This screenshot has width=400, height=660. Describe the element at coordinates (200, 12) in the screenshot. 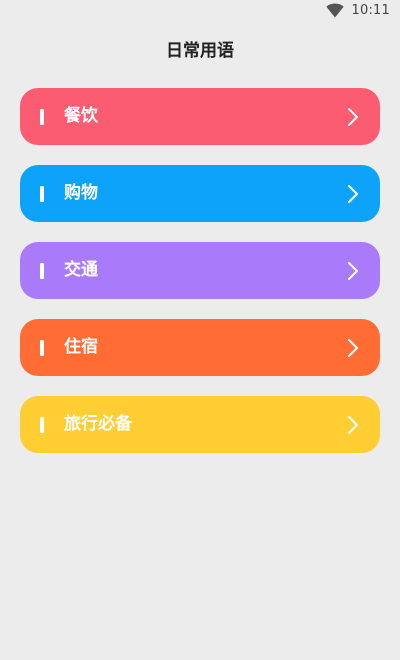

I see `status-bar: 10:11` at that location.